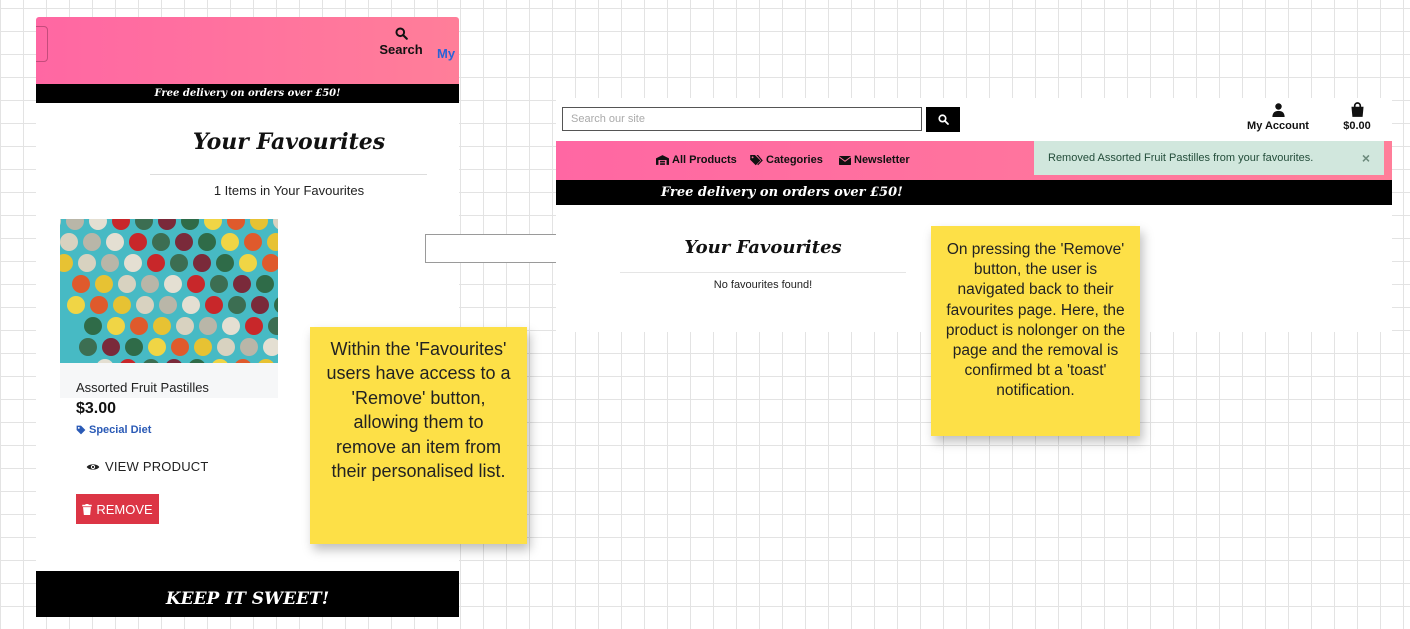 The height and width of the screenshot is (629, 1410). I want to click on view-product-label: VIEW PRODUCT, so click(157, 466).